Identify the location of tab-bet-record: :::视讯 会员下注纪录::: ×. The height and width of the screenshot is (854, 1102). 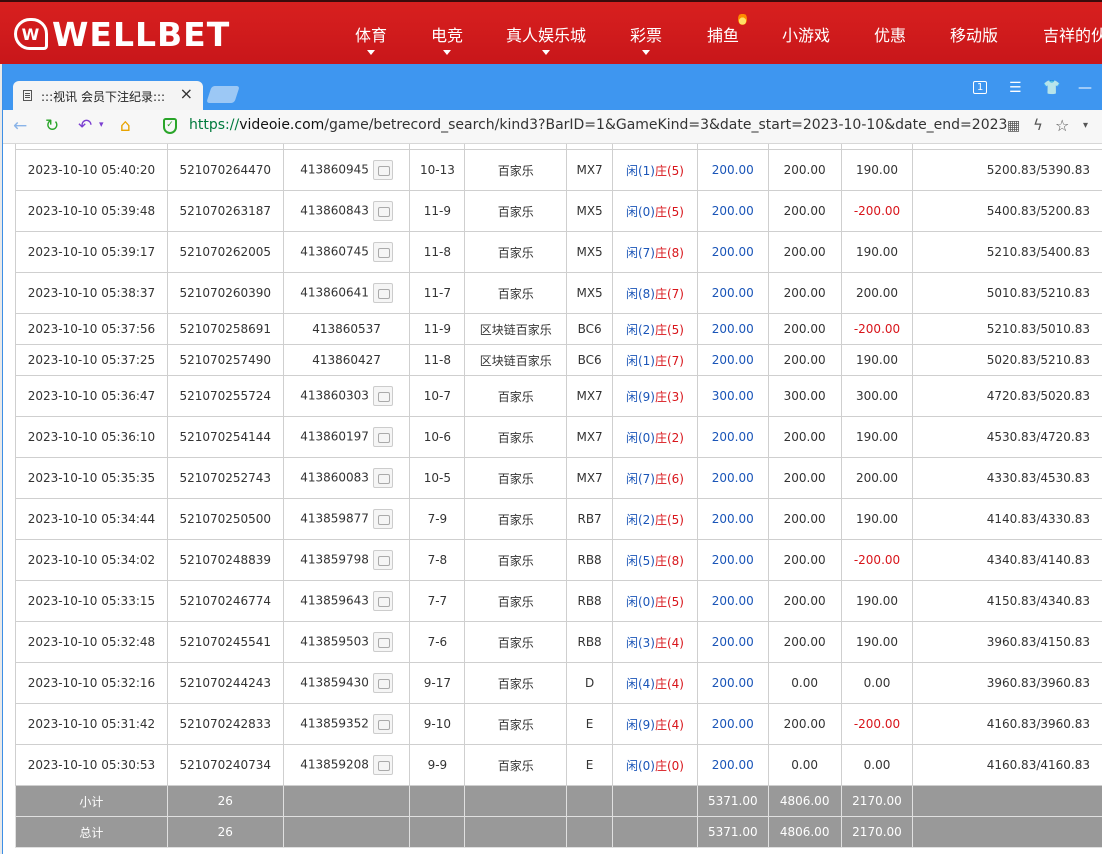
(108, 95).